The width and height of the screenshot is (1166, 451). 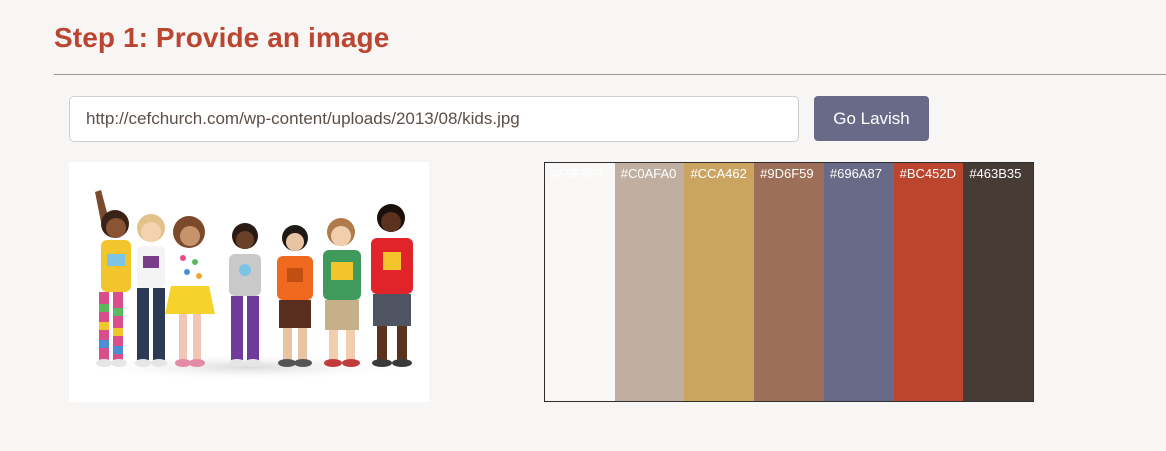 What do you see at coordinates (998, 282) in the screenshot?
I see `palette-swatch: #463B35` at bounding box center [998, 282].